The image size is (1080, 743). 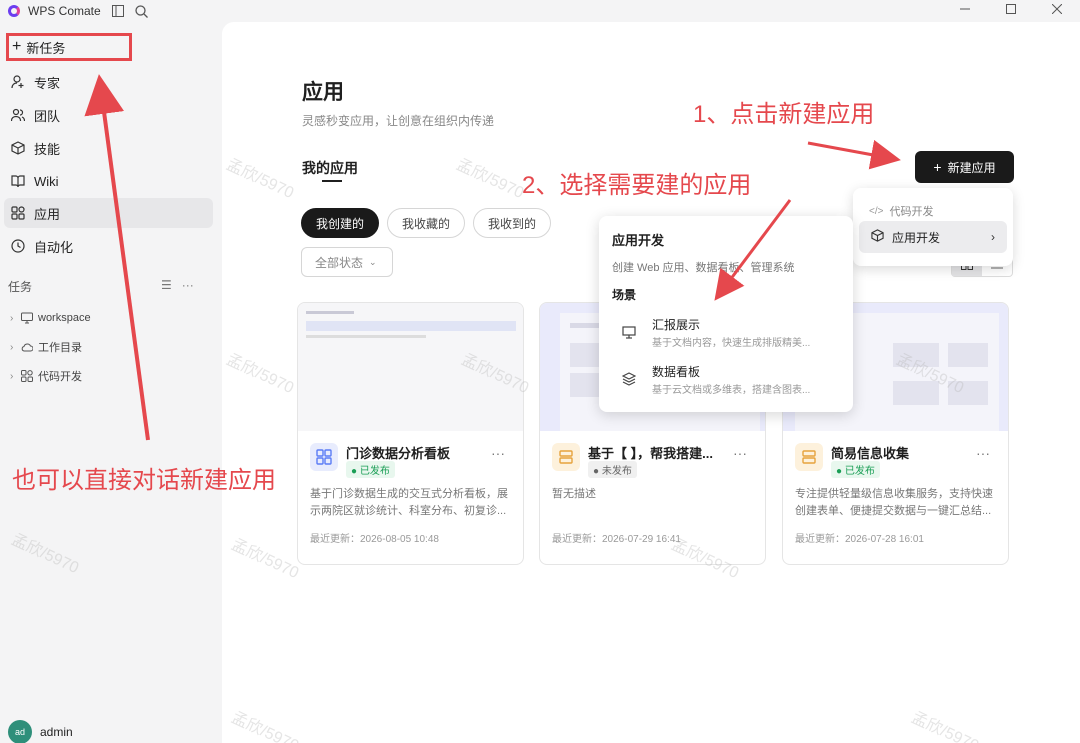 I want to click on status-filter-value: 全部状态, so click(x=339, y=262).